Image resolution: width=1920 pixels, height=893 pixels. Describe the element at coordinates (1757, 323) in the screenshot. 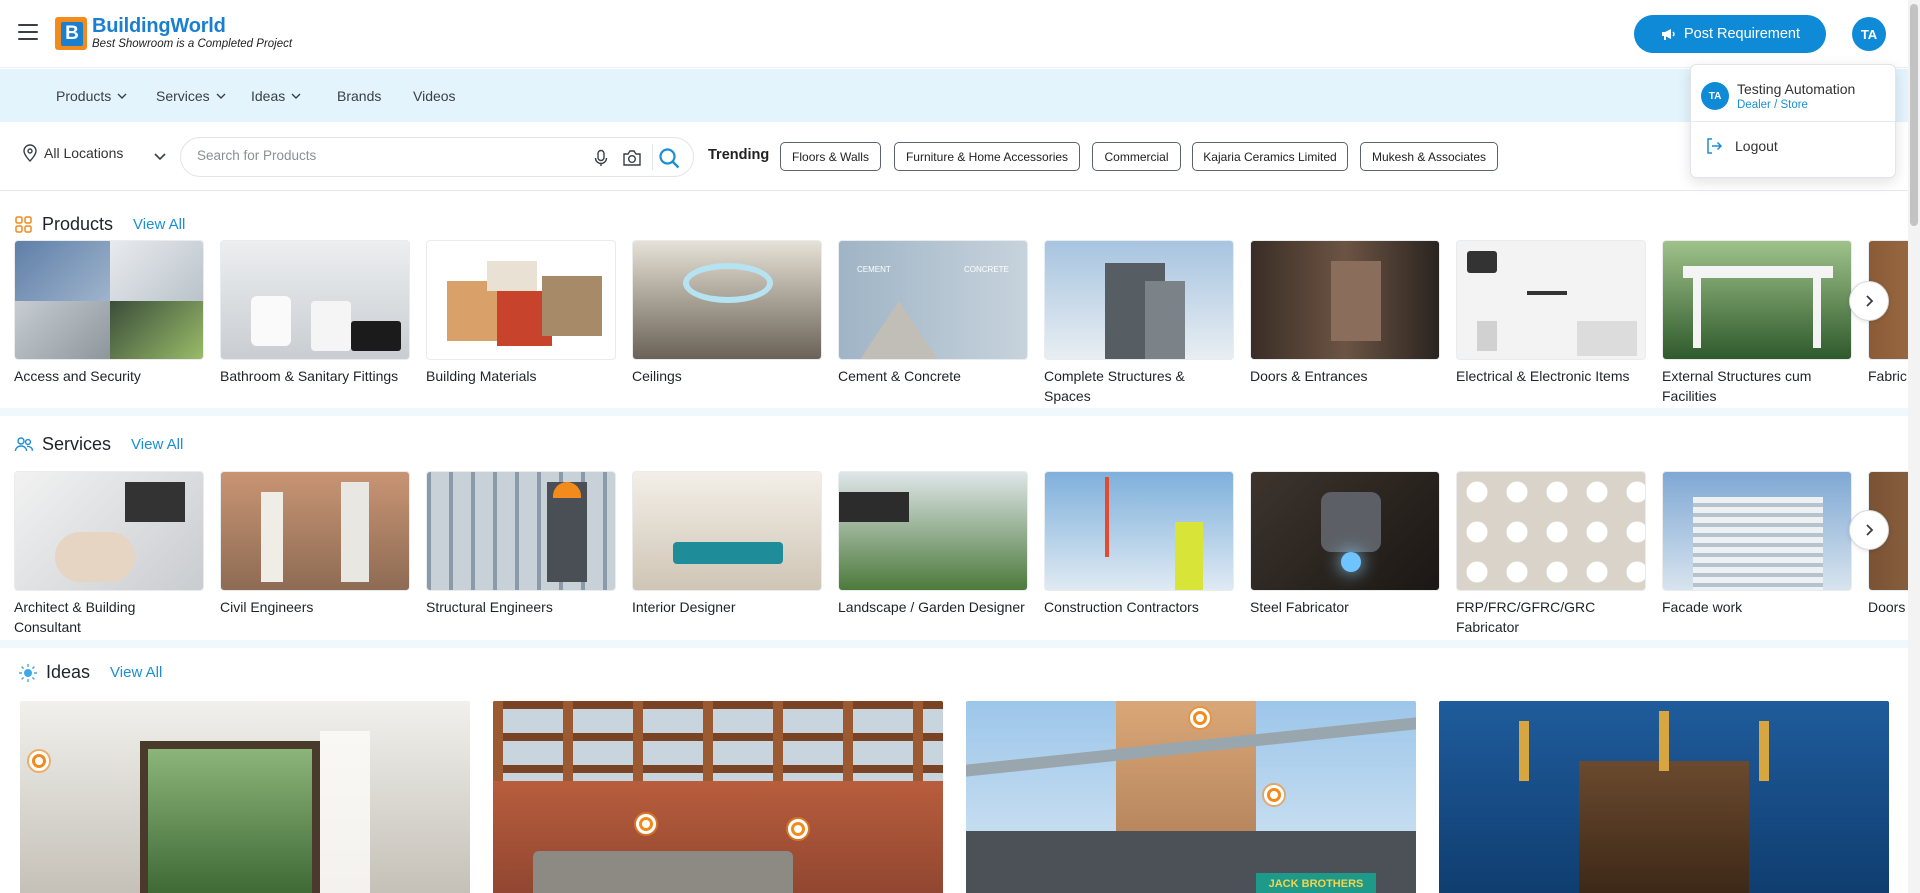

I see `product-card: External Structures cum Facilities` at that location.